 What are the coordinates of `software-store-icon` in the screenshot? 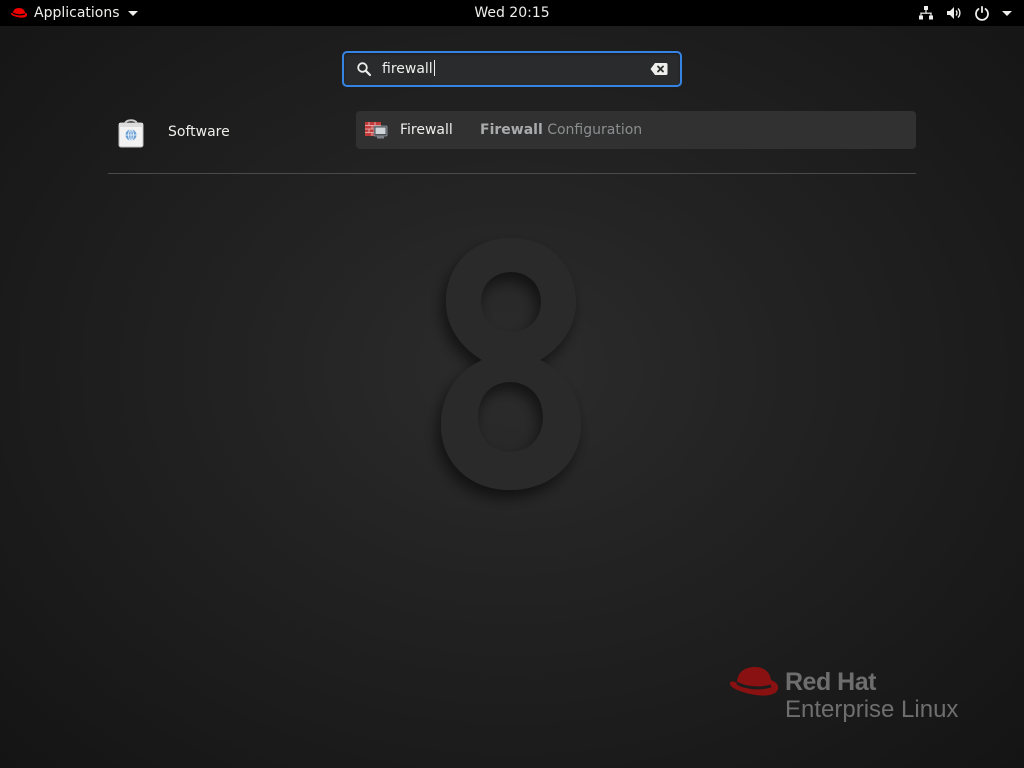 It's located at (131, 133).